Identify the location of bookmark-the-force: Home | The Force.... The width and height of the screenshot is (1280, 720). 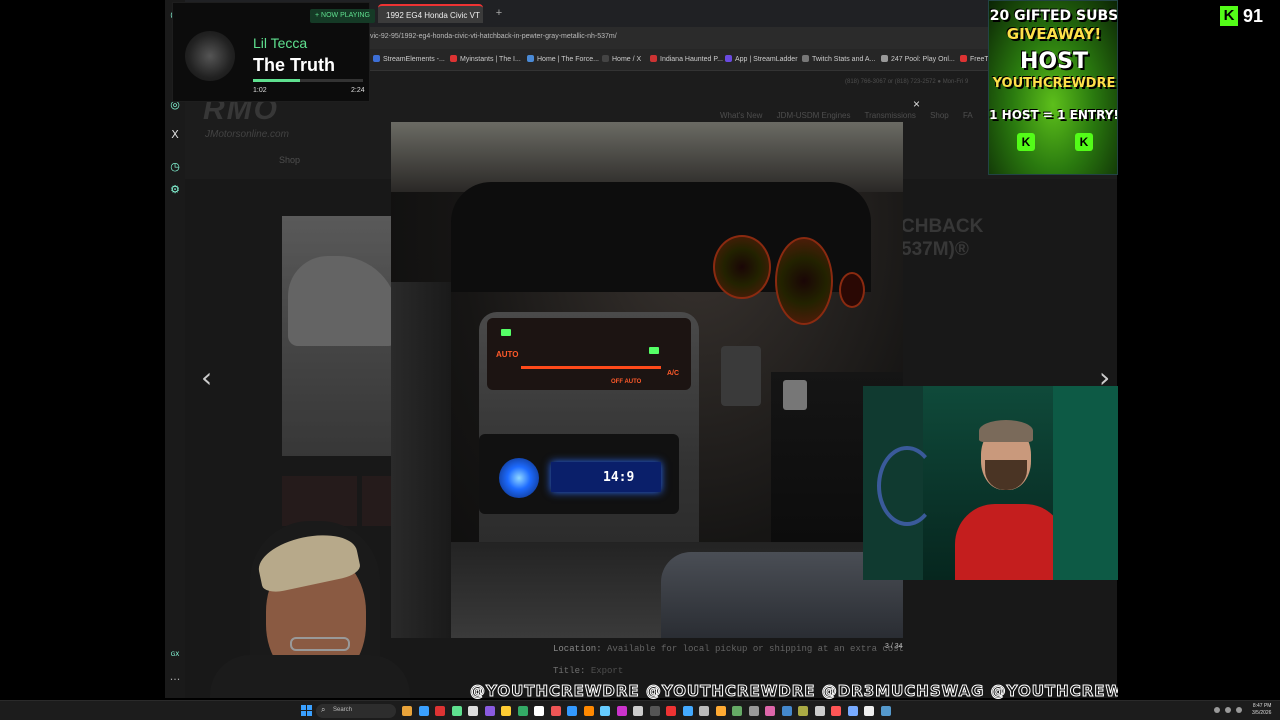
(563, 59).